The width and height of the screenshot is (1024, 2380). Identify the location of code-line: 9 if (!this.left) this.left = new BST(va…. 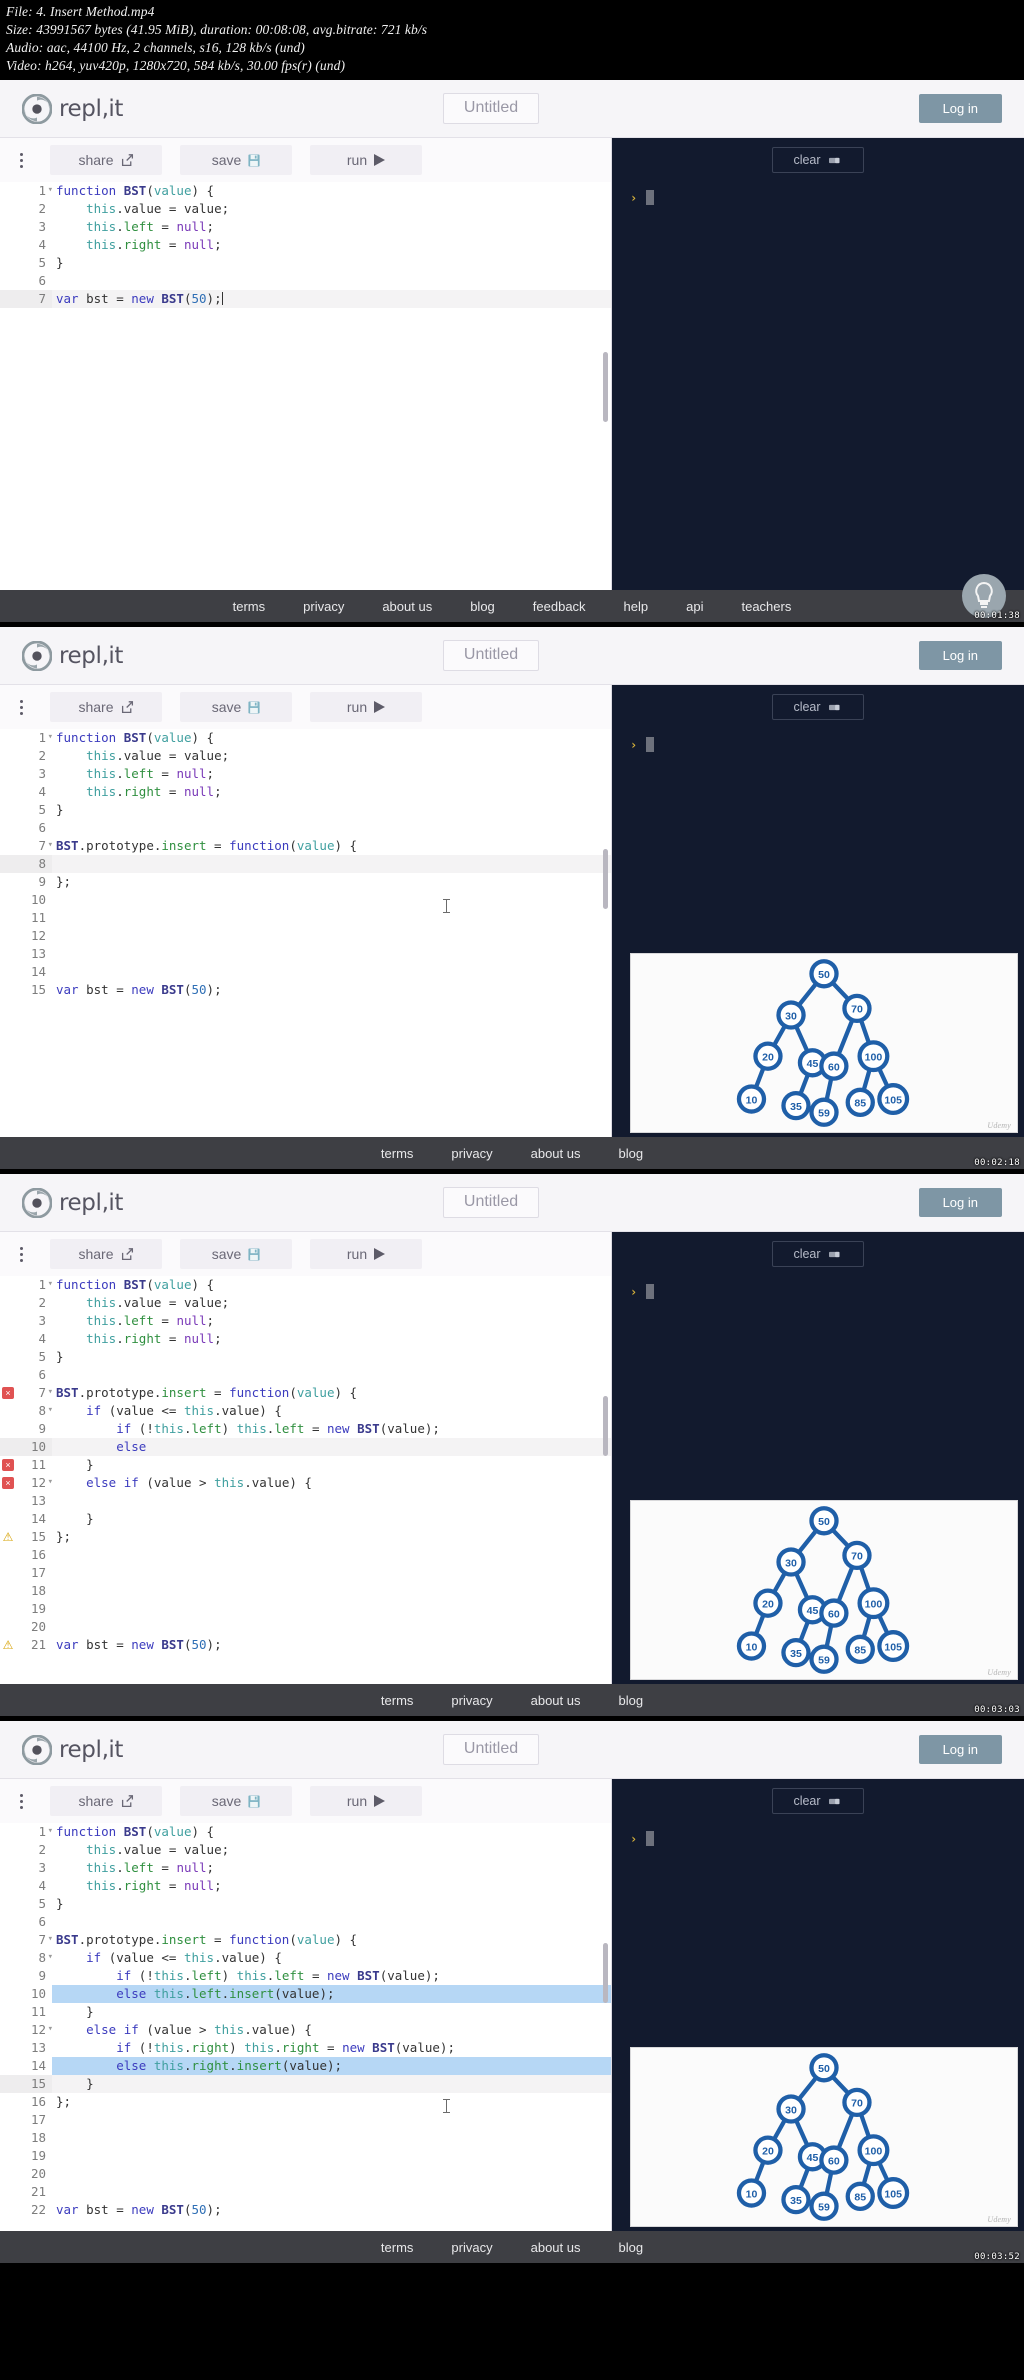
(305, 1976).